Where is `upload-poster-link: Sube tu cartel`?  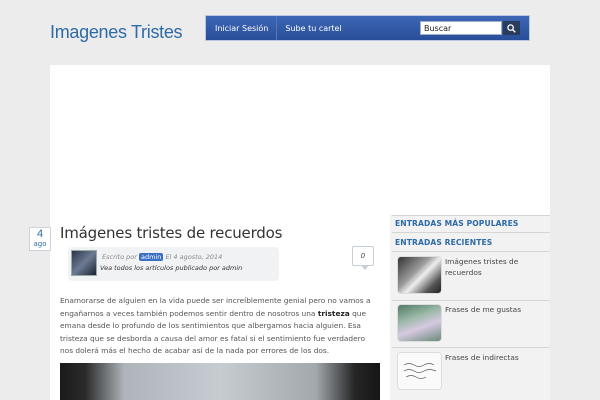 upload-poster-link: Sube tu cartel is located at coordinates (313, 28).